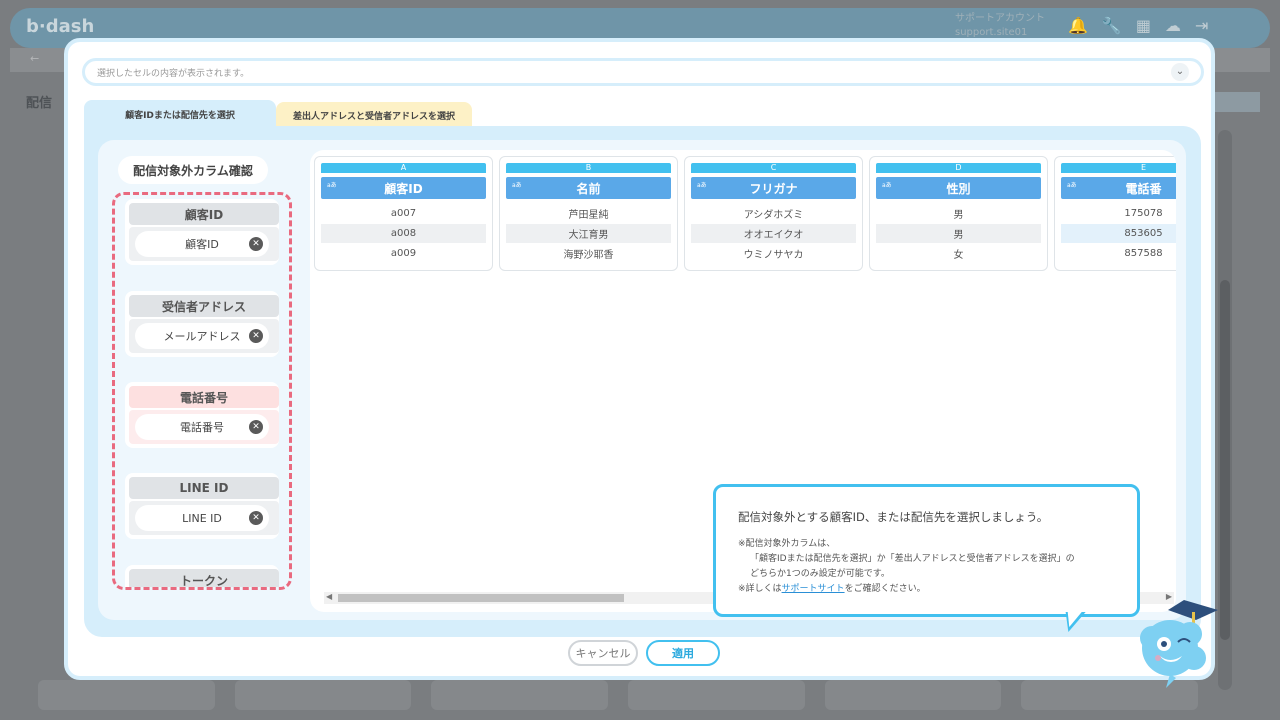 The height and width of the screenshot is (720, 1280). I want to click on column-name: 名前, so click(588, 188).